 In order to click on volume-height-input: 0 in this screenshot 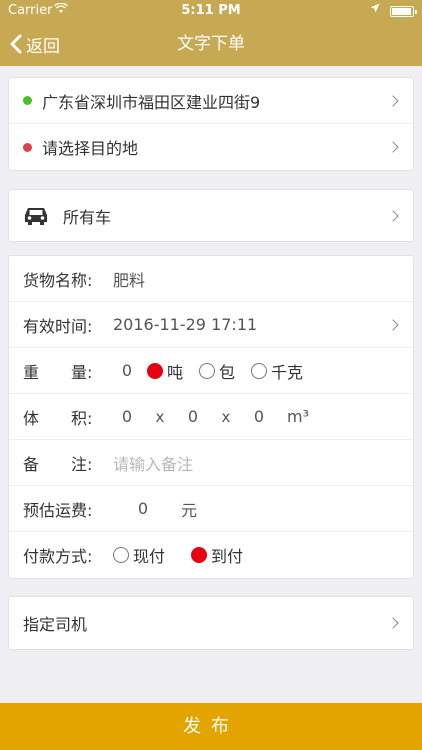, I will do `click(259, 416)`.